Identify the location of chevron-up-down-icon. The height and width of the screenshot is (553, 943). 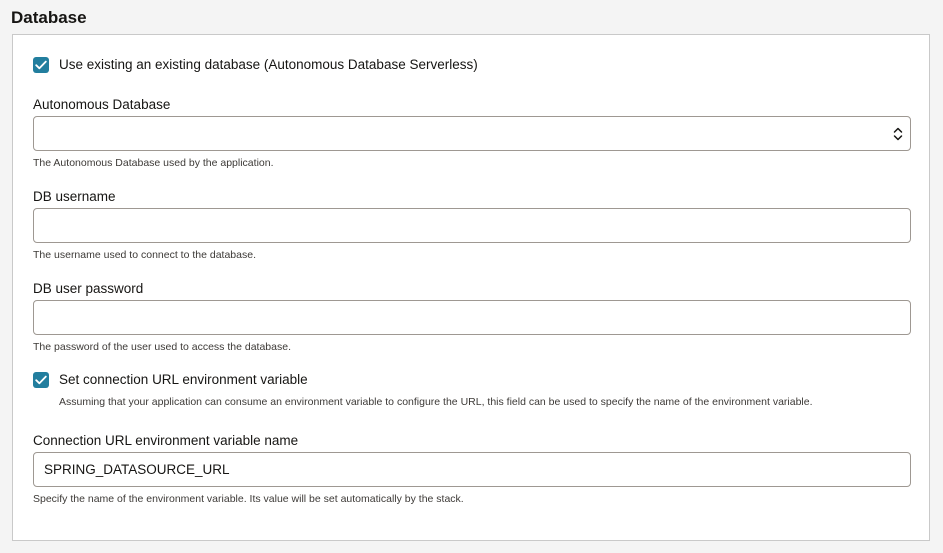
(898, 134).